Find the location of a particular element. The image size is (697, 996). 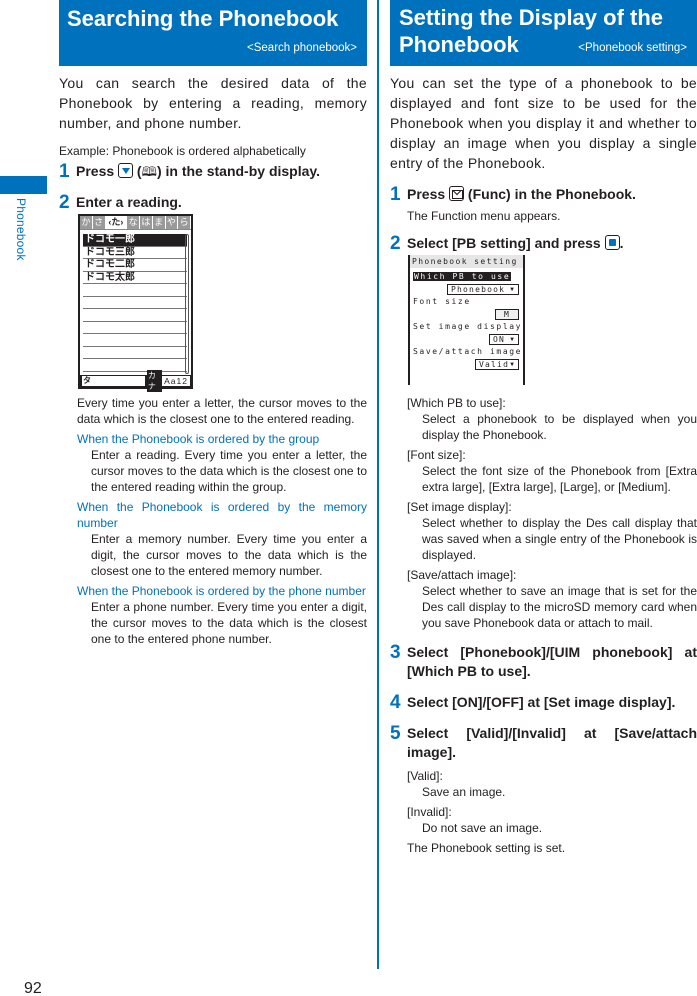

kana-tab: か is located at coordinates (86, 222).